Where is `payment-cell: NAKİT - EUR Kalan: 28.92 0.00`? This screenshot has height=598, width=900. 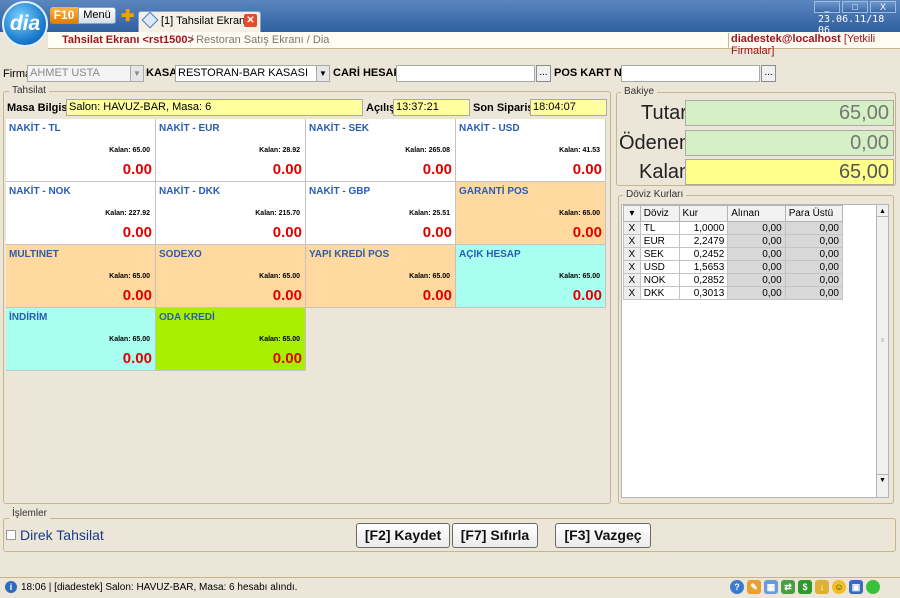
payment-cell: NAKİT - EUR Kalan: 28.92 0.00 is located at coordinates (231, 150).